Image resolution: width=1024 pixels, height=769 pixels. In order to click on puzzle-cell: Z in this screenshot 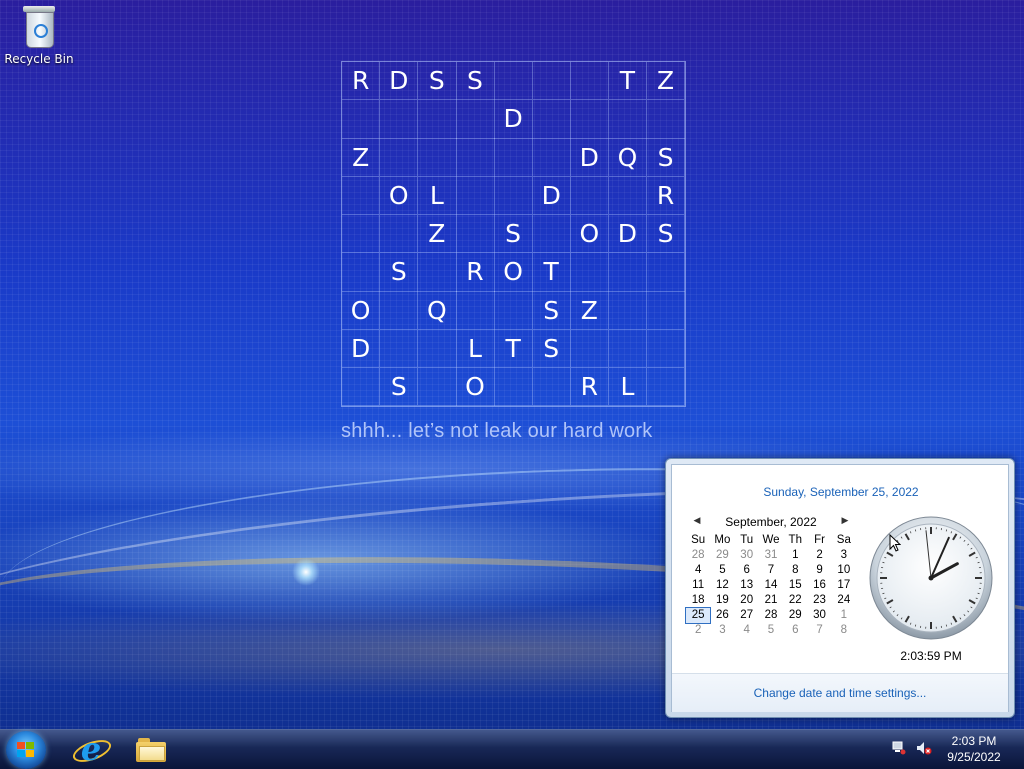, I will do `click(361, 157)`.